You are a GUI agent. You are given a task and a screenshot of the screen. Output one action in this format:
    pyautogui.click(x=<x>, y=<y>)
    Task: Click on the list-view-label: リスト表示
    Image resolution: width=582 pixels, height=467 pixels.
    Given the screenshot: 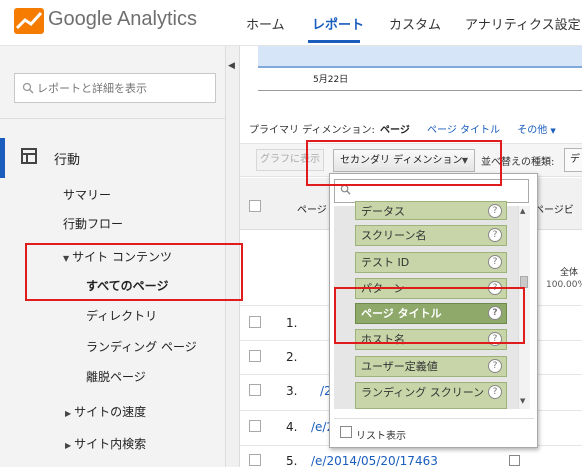 What is the action you would take?
    pyautogui.click(x=381, y=436)
    